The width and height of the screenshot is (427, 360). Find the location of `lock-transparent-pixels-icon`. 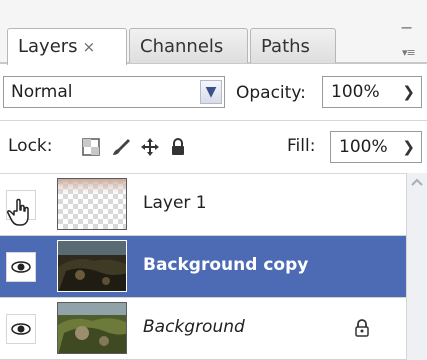

lock-transparent-pixels-icon is located at coordinates (91, 147).